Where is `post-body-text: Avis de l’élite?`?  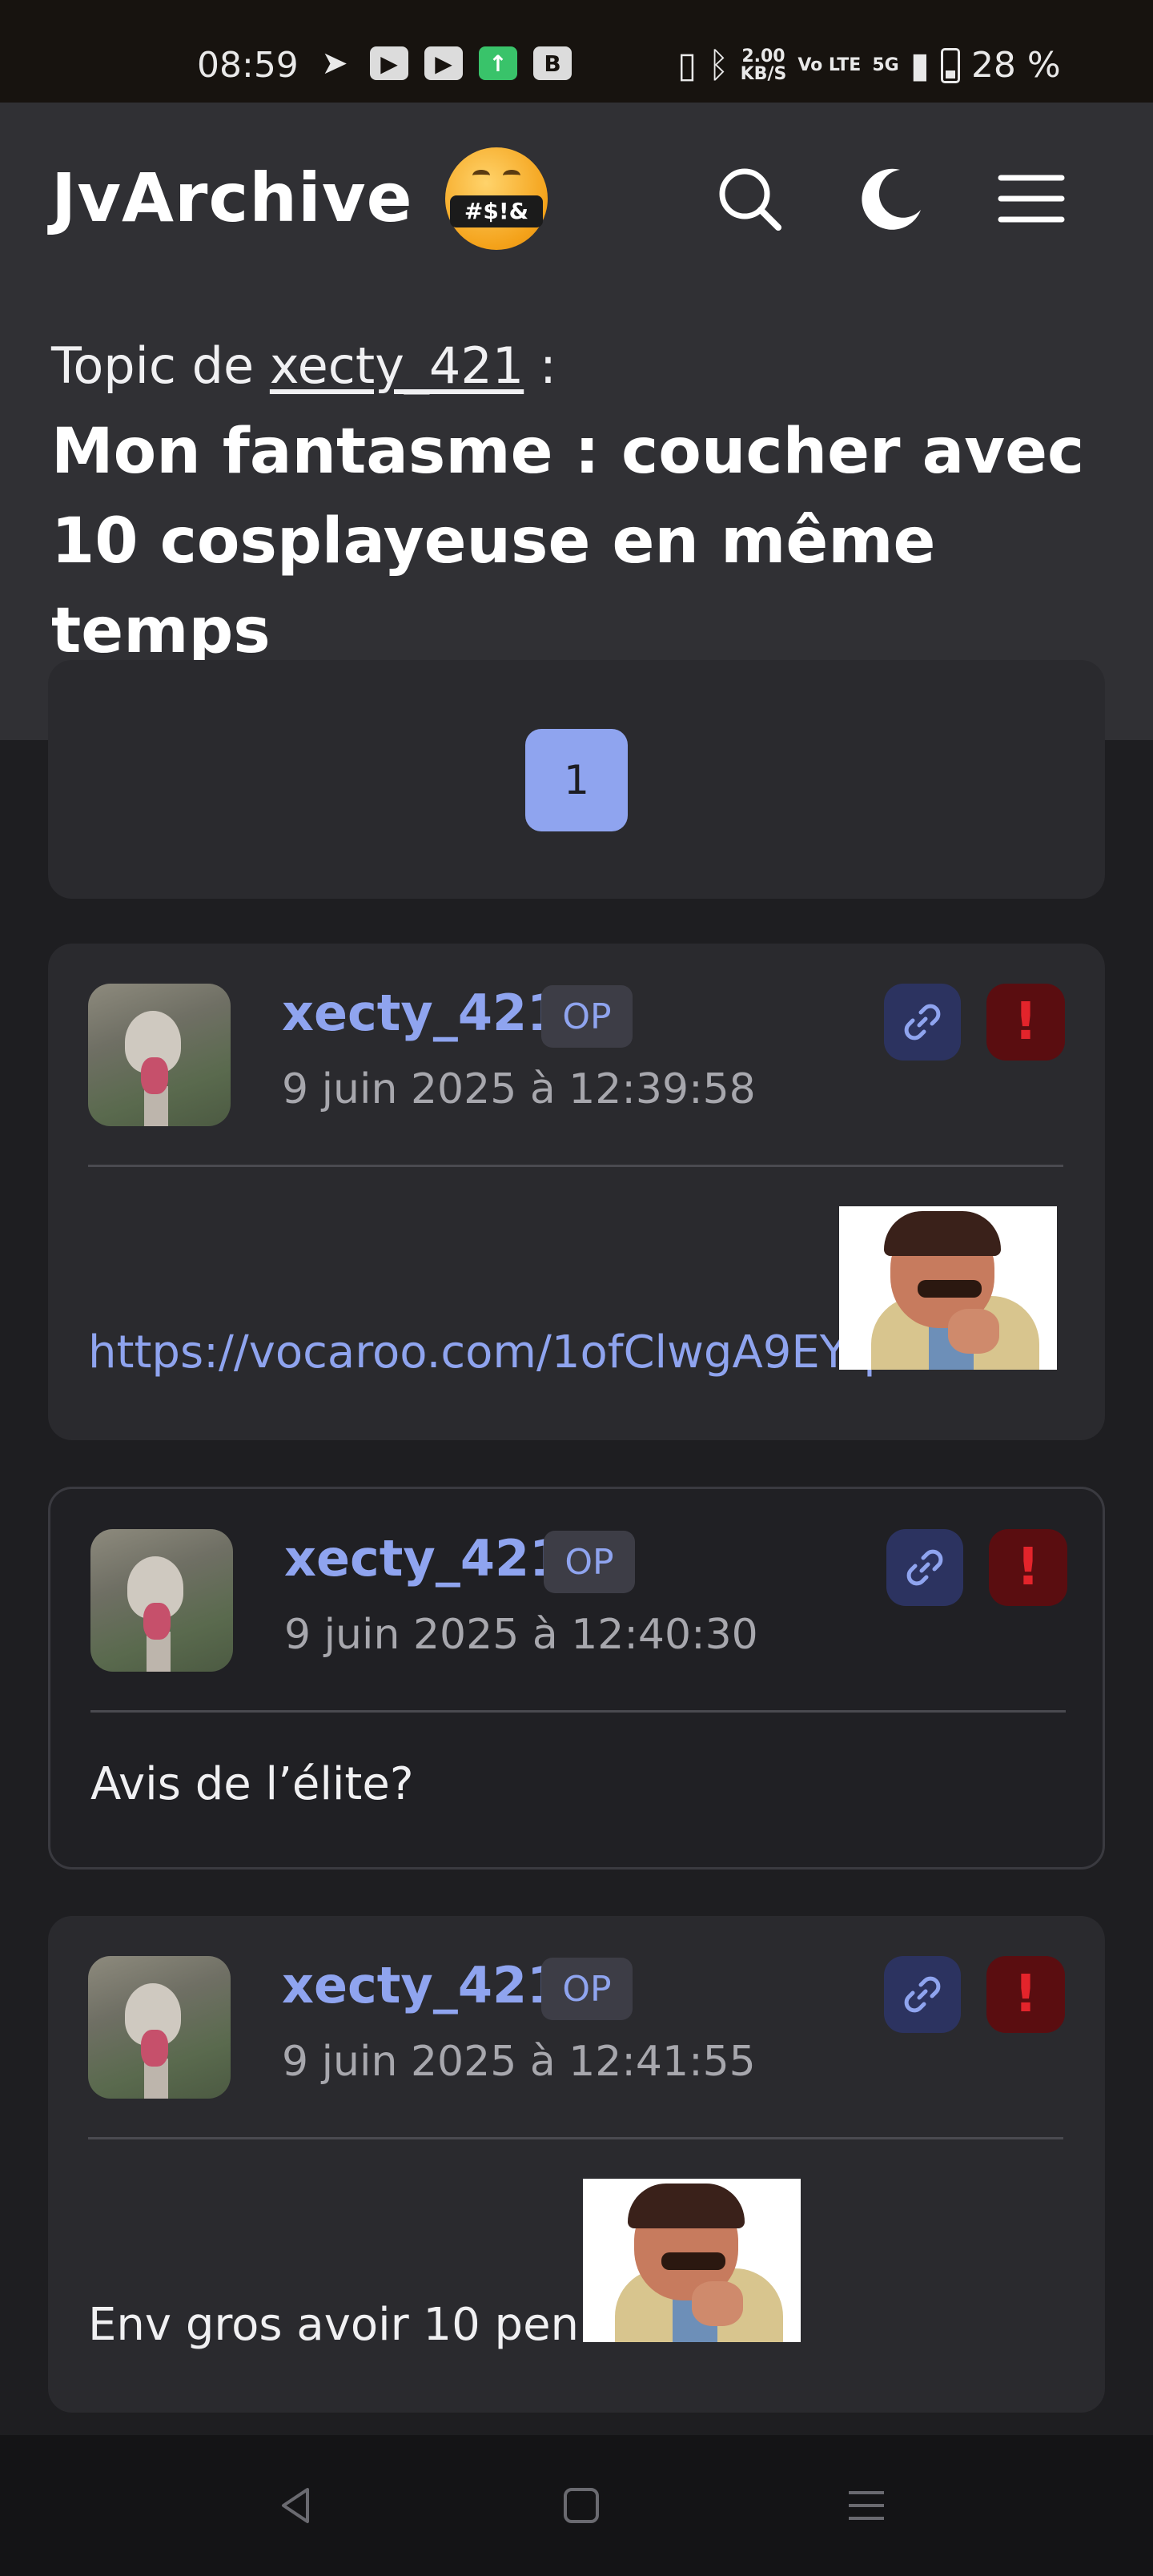 post-body-text: Avis de l’élite? is located at coordinates (252, 1784).